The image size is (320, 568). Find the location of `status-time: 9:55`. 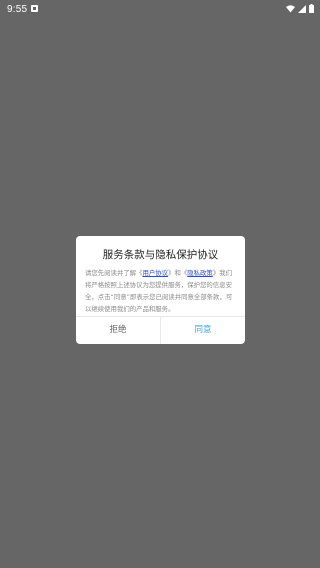

status-time: 9:55 is located at coordinates (17, 9).